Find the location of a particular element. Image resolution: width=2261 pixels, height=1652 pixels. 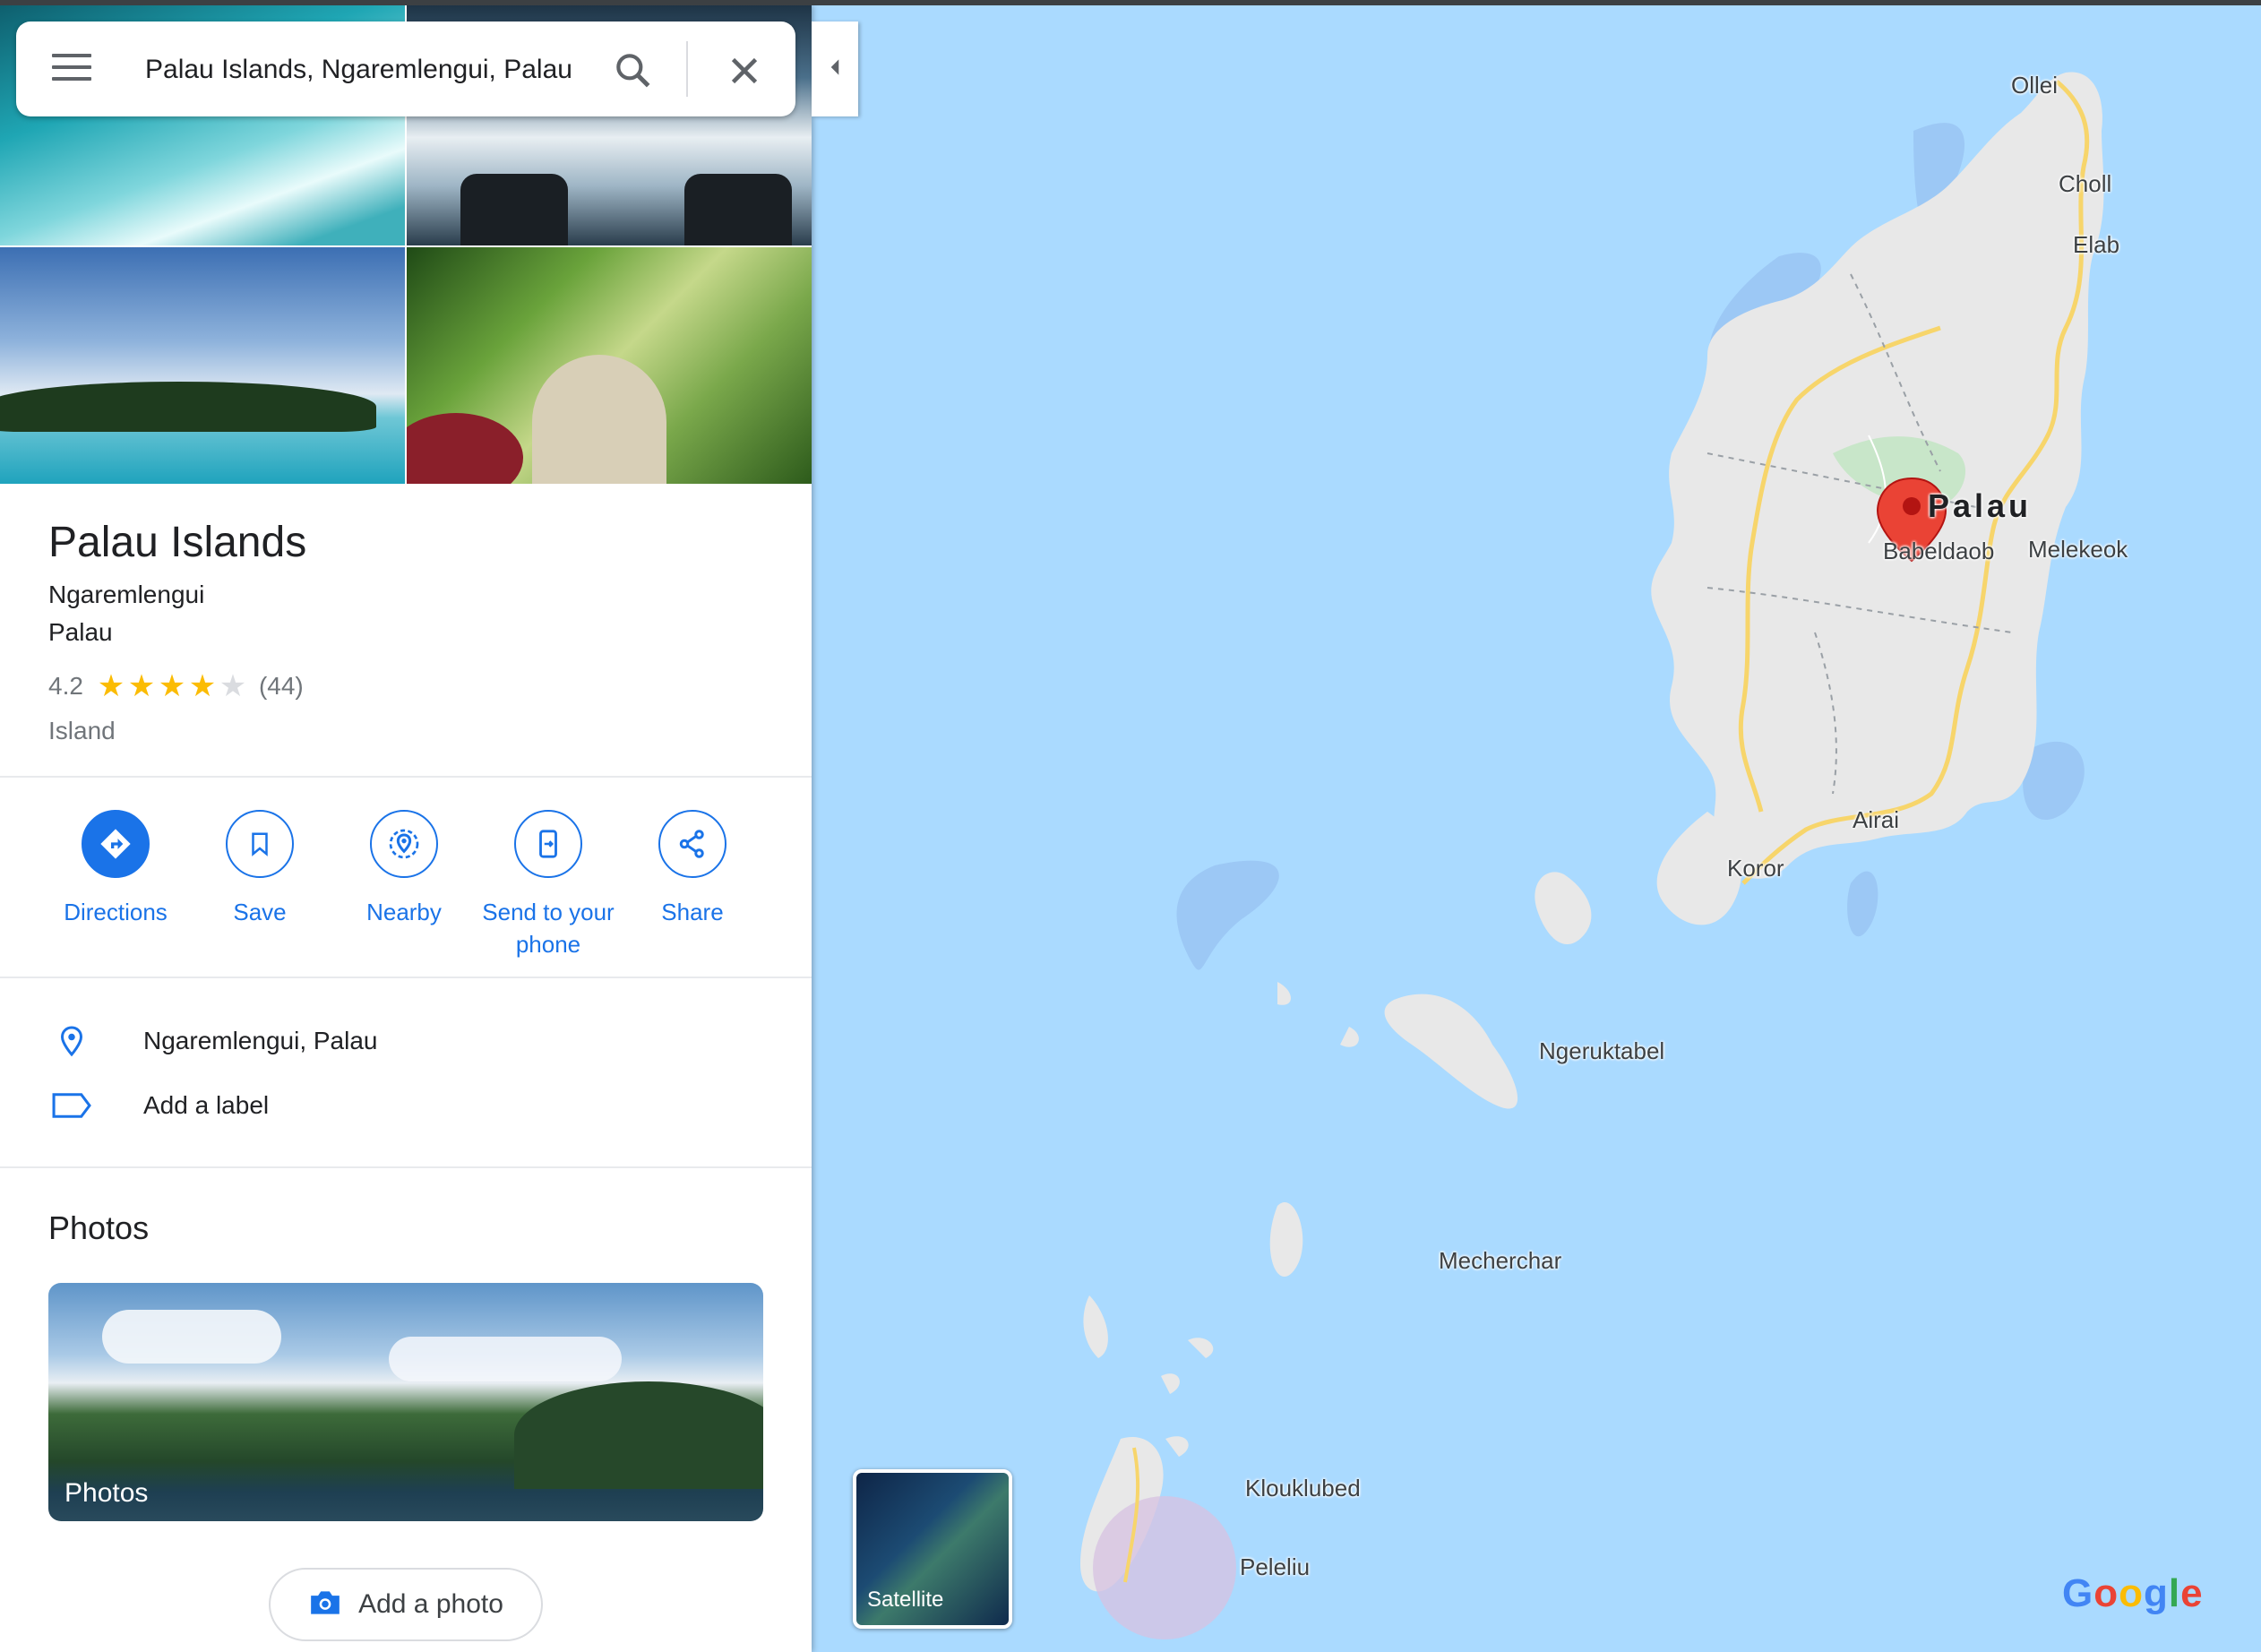

add-photo-button: Add a photo is located at coordinates (406, 1605).